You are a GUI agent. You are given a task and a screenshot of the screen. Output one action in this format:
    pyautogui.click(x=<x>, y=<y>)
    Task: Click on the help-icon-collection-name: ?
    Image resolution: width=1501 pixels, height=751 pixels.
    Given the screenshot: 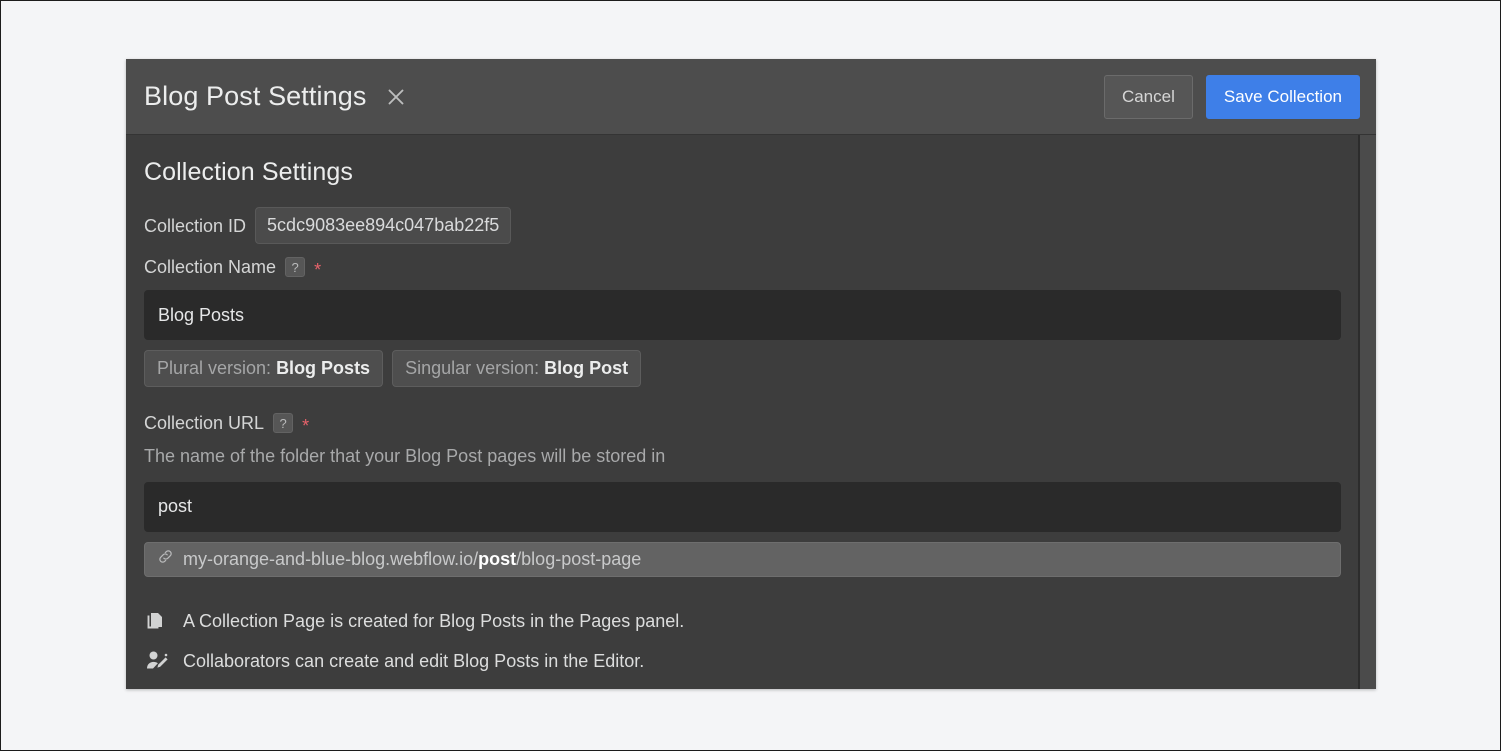 What is the action you would take?
    pyautogui.click(x=295, y=267)
    